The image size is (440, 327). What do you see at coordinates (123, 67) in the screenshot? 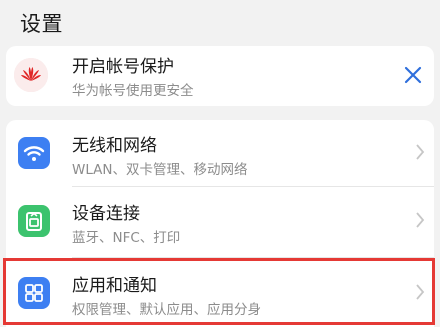
I see `account-protection-title: 开启帐号保护` at bounding box center [123, 67].